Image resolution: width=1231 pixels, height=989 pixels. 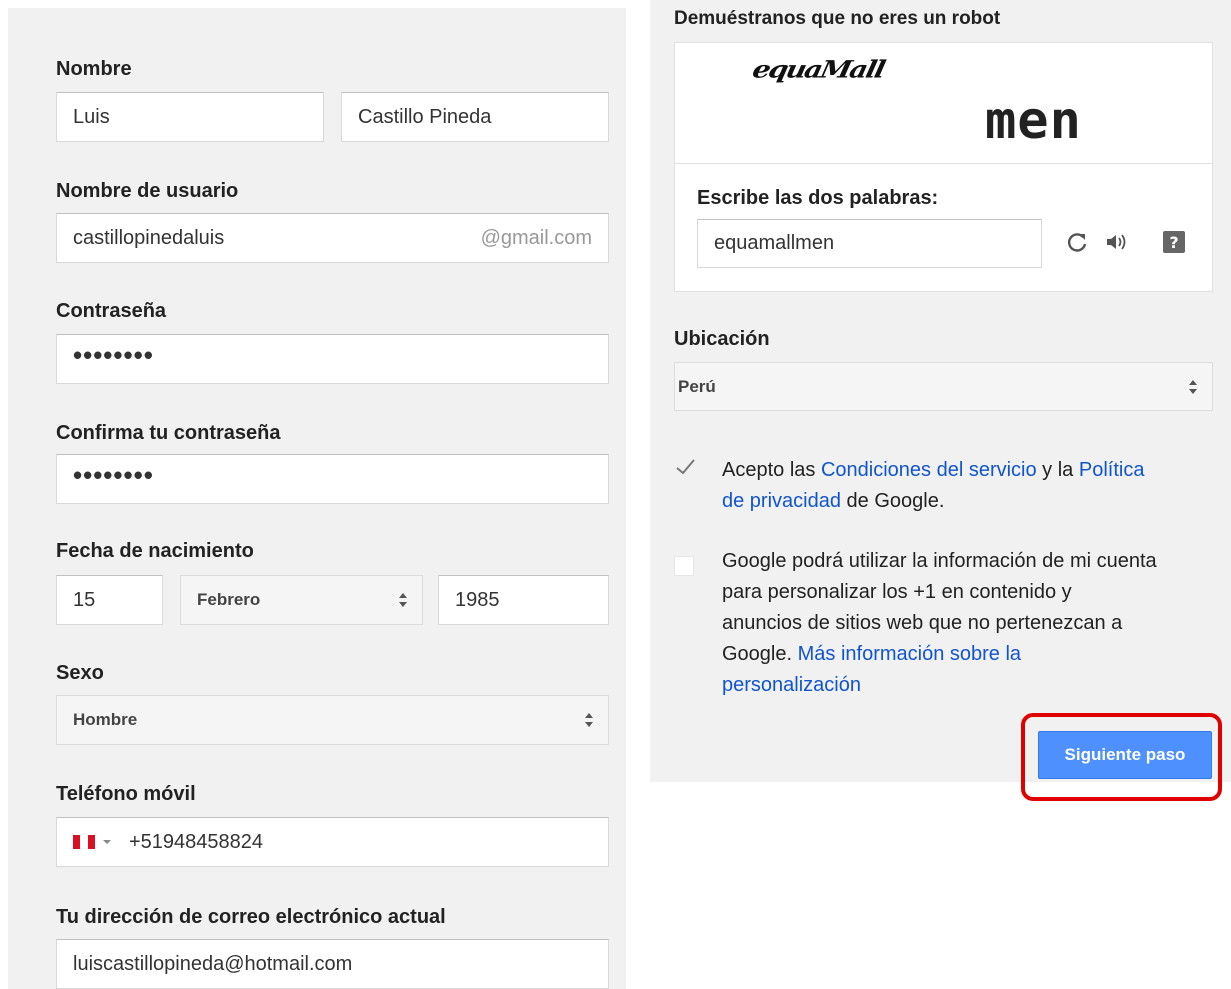 I want to click on username-input: castillopinedaluis @gmail.com, so click(x=332, y=238).